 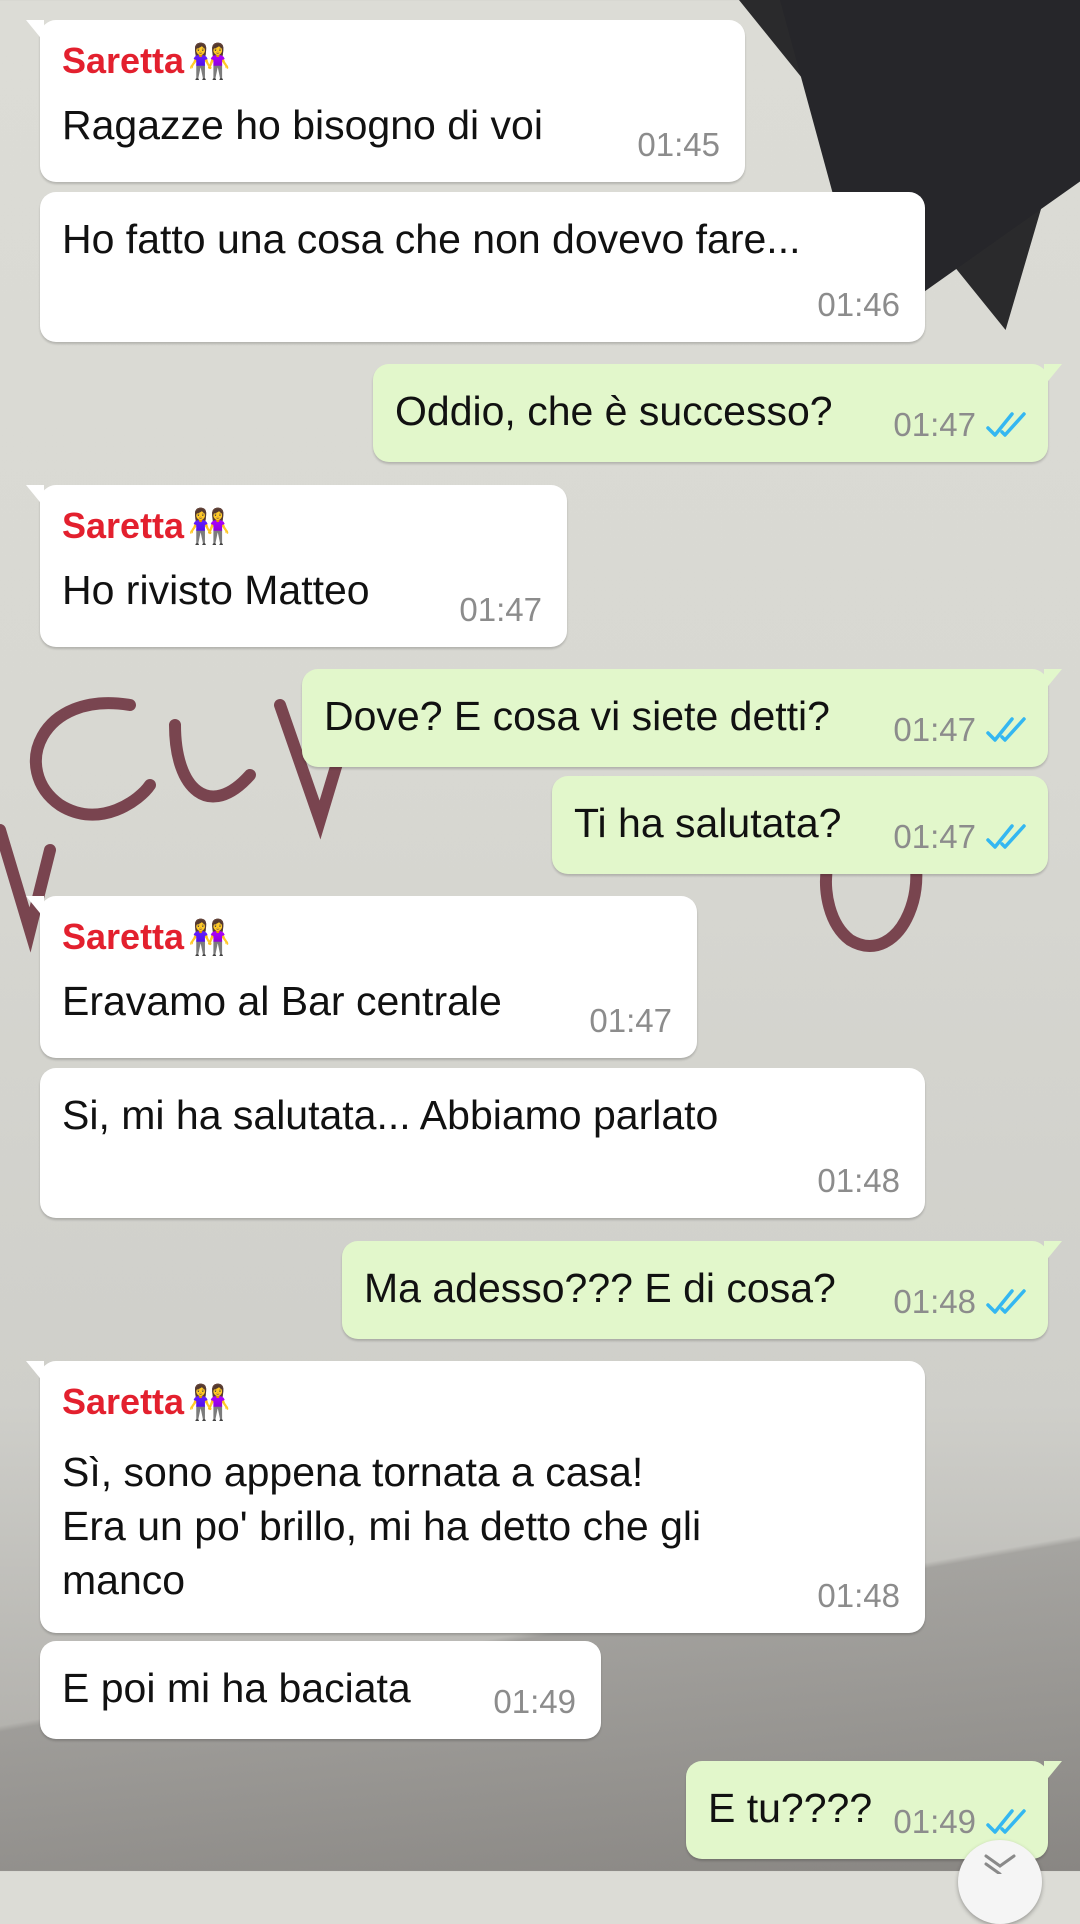 What do you see at coordinates (390, 1115) in the screenshot?
I see `message-text: Si, mi ha salutata... Abbiamo parlato` at bounding box center [390, 1115].